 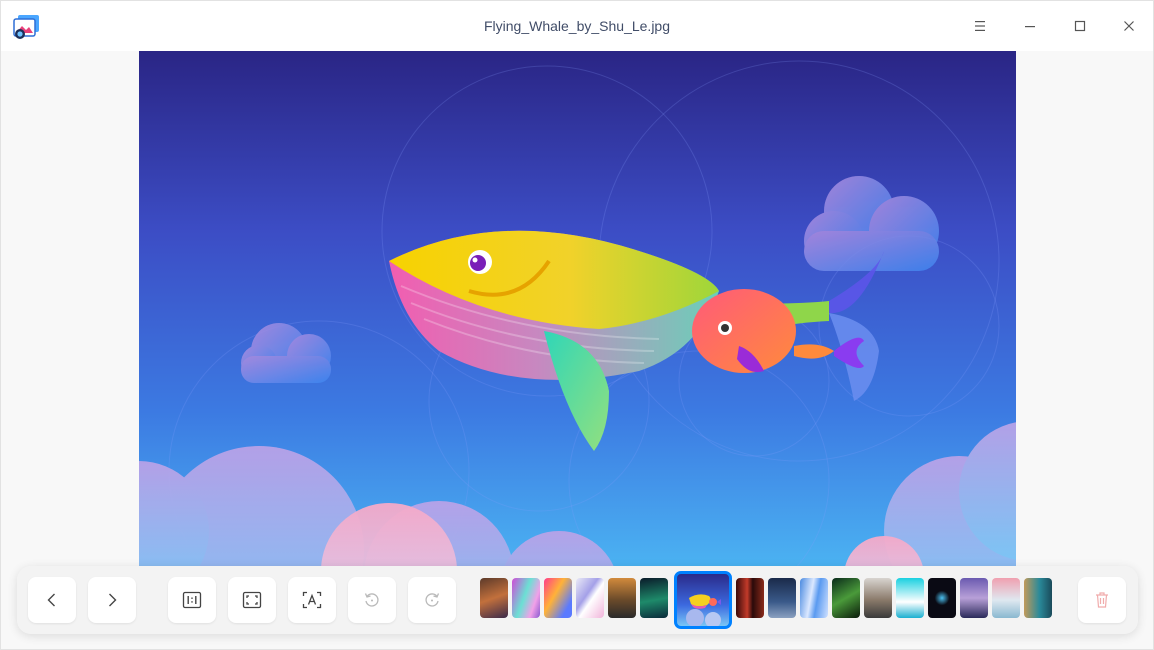 I want to click on maximize-button, so click(x=1080, y=26).